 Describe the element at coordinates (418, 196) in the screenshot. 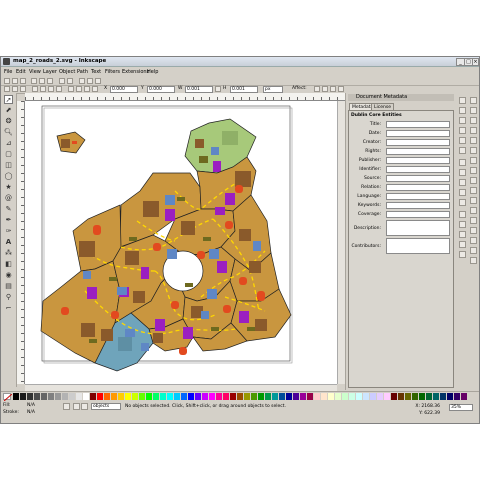

I see `language-field` at that location.